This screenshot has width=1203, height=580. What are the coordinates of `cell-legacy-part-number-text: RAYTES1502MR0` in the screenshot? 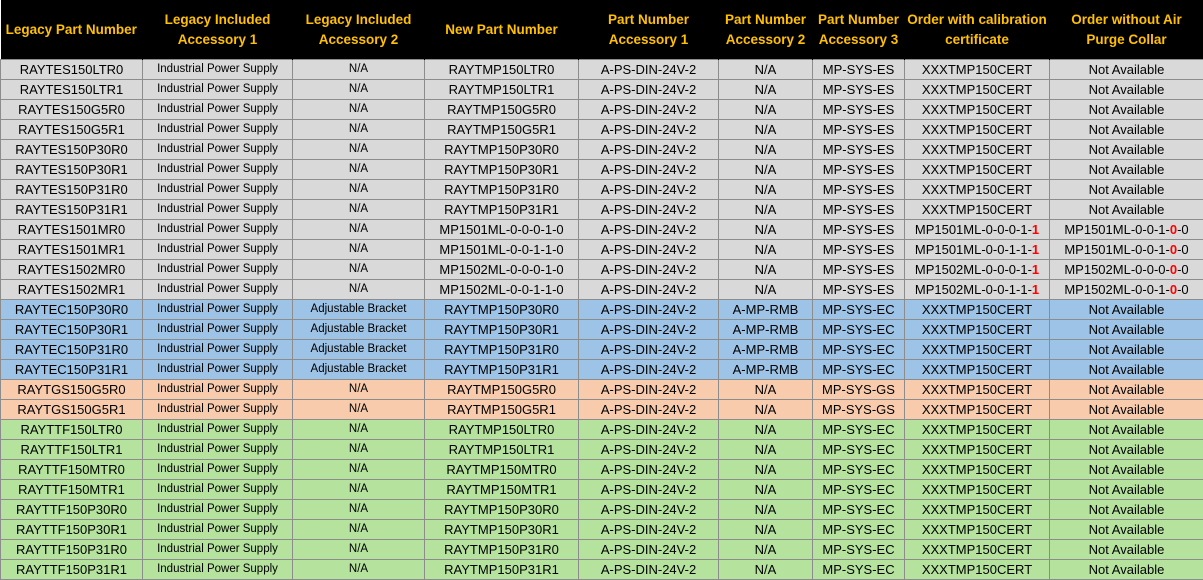 It's located at (71, 269).